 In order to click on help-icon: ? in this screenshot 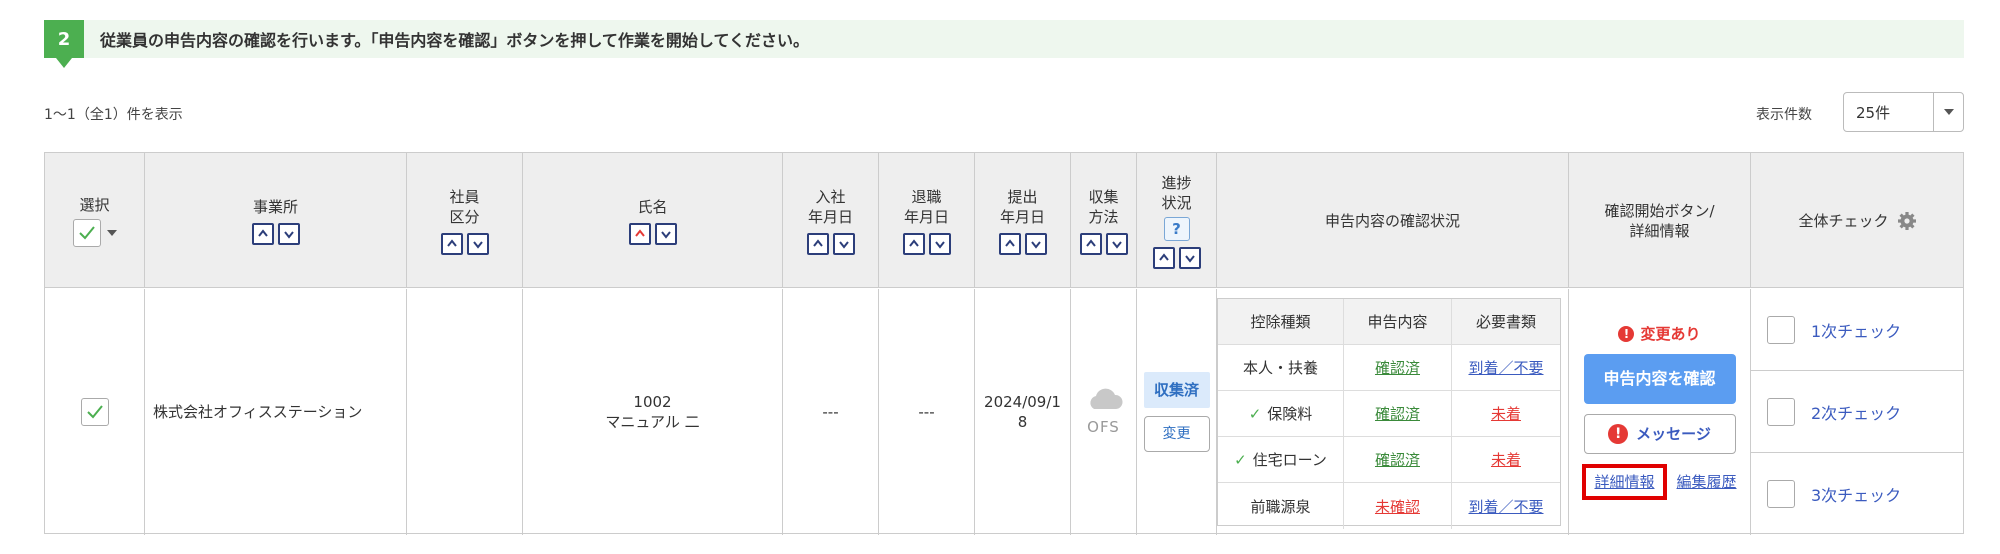, I will do `click(1176, 228)`.